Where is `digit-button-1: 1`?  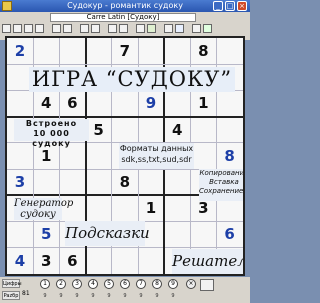
digit-button-1: 1 is located at coordinates (45, 284).